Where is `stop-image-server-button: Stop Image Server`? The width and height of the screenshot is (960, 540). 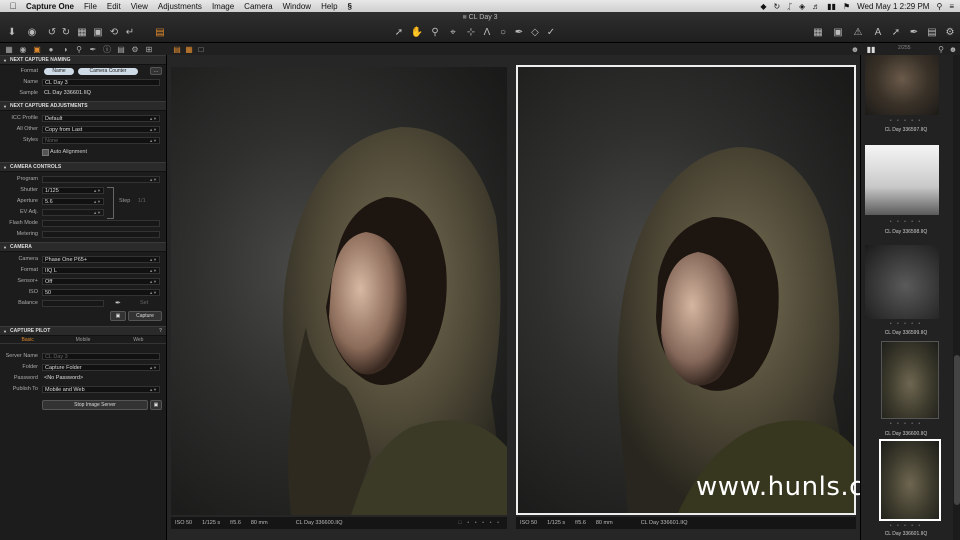
stop-image-server-button: Stop Image Server is located at coordinates (95, 405).